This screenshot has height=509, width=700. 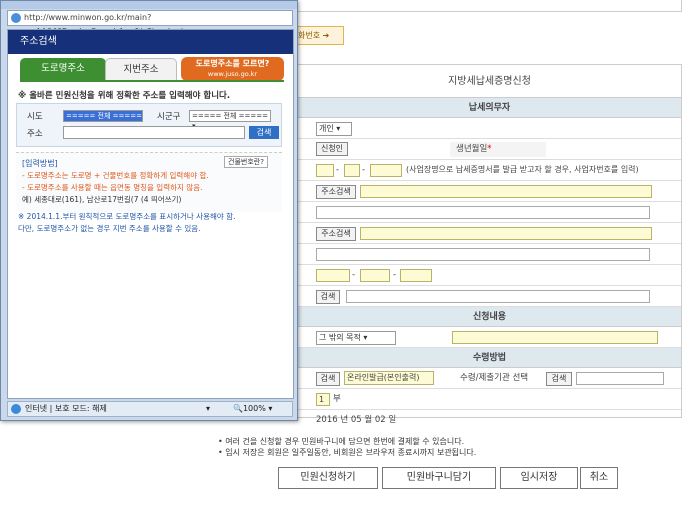 I want to click on building-number-button: 건물번호란?, so click(x=246, y=162).